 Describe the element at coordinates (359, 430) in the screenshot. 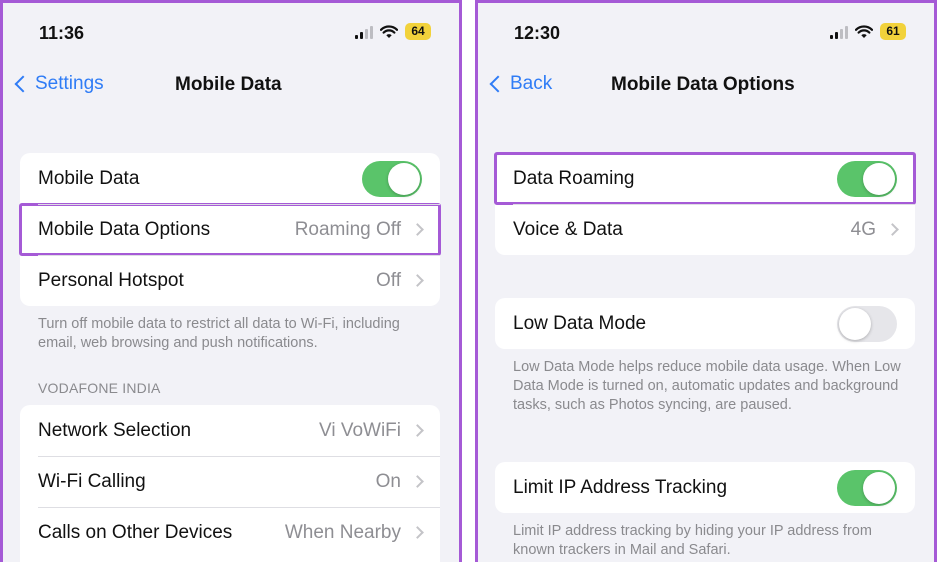

I see `row-value: Vi VoWiFi` at that location.